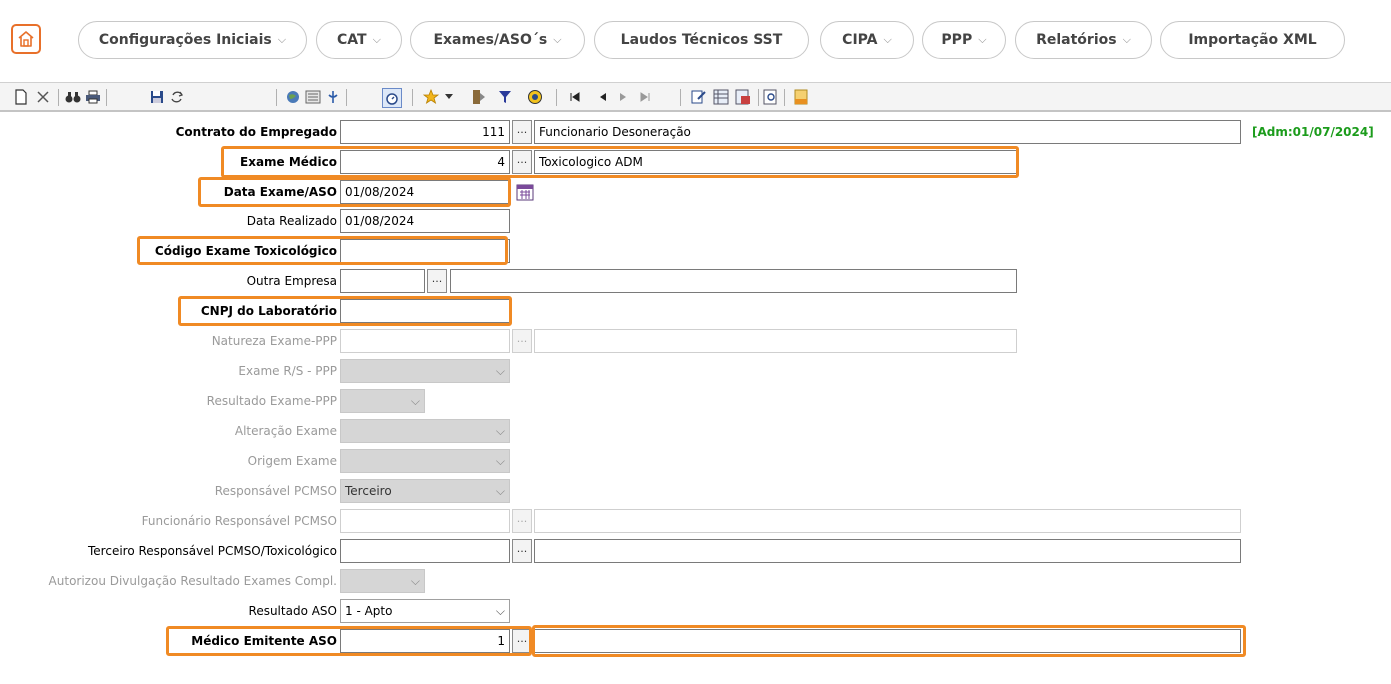 Image resolution: width=1391 pixels, height=684 pixels. What do you see at coordinates (275, 491) in the screenshot?
I see `responsavel-pcmso-label: Responsável PCMSO` at bounding box center [275, 491].